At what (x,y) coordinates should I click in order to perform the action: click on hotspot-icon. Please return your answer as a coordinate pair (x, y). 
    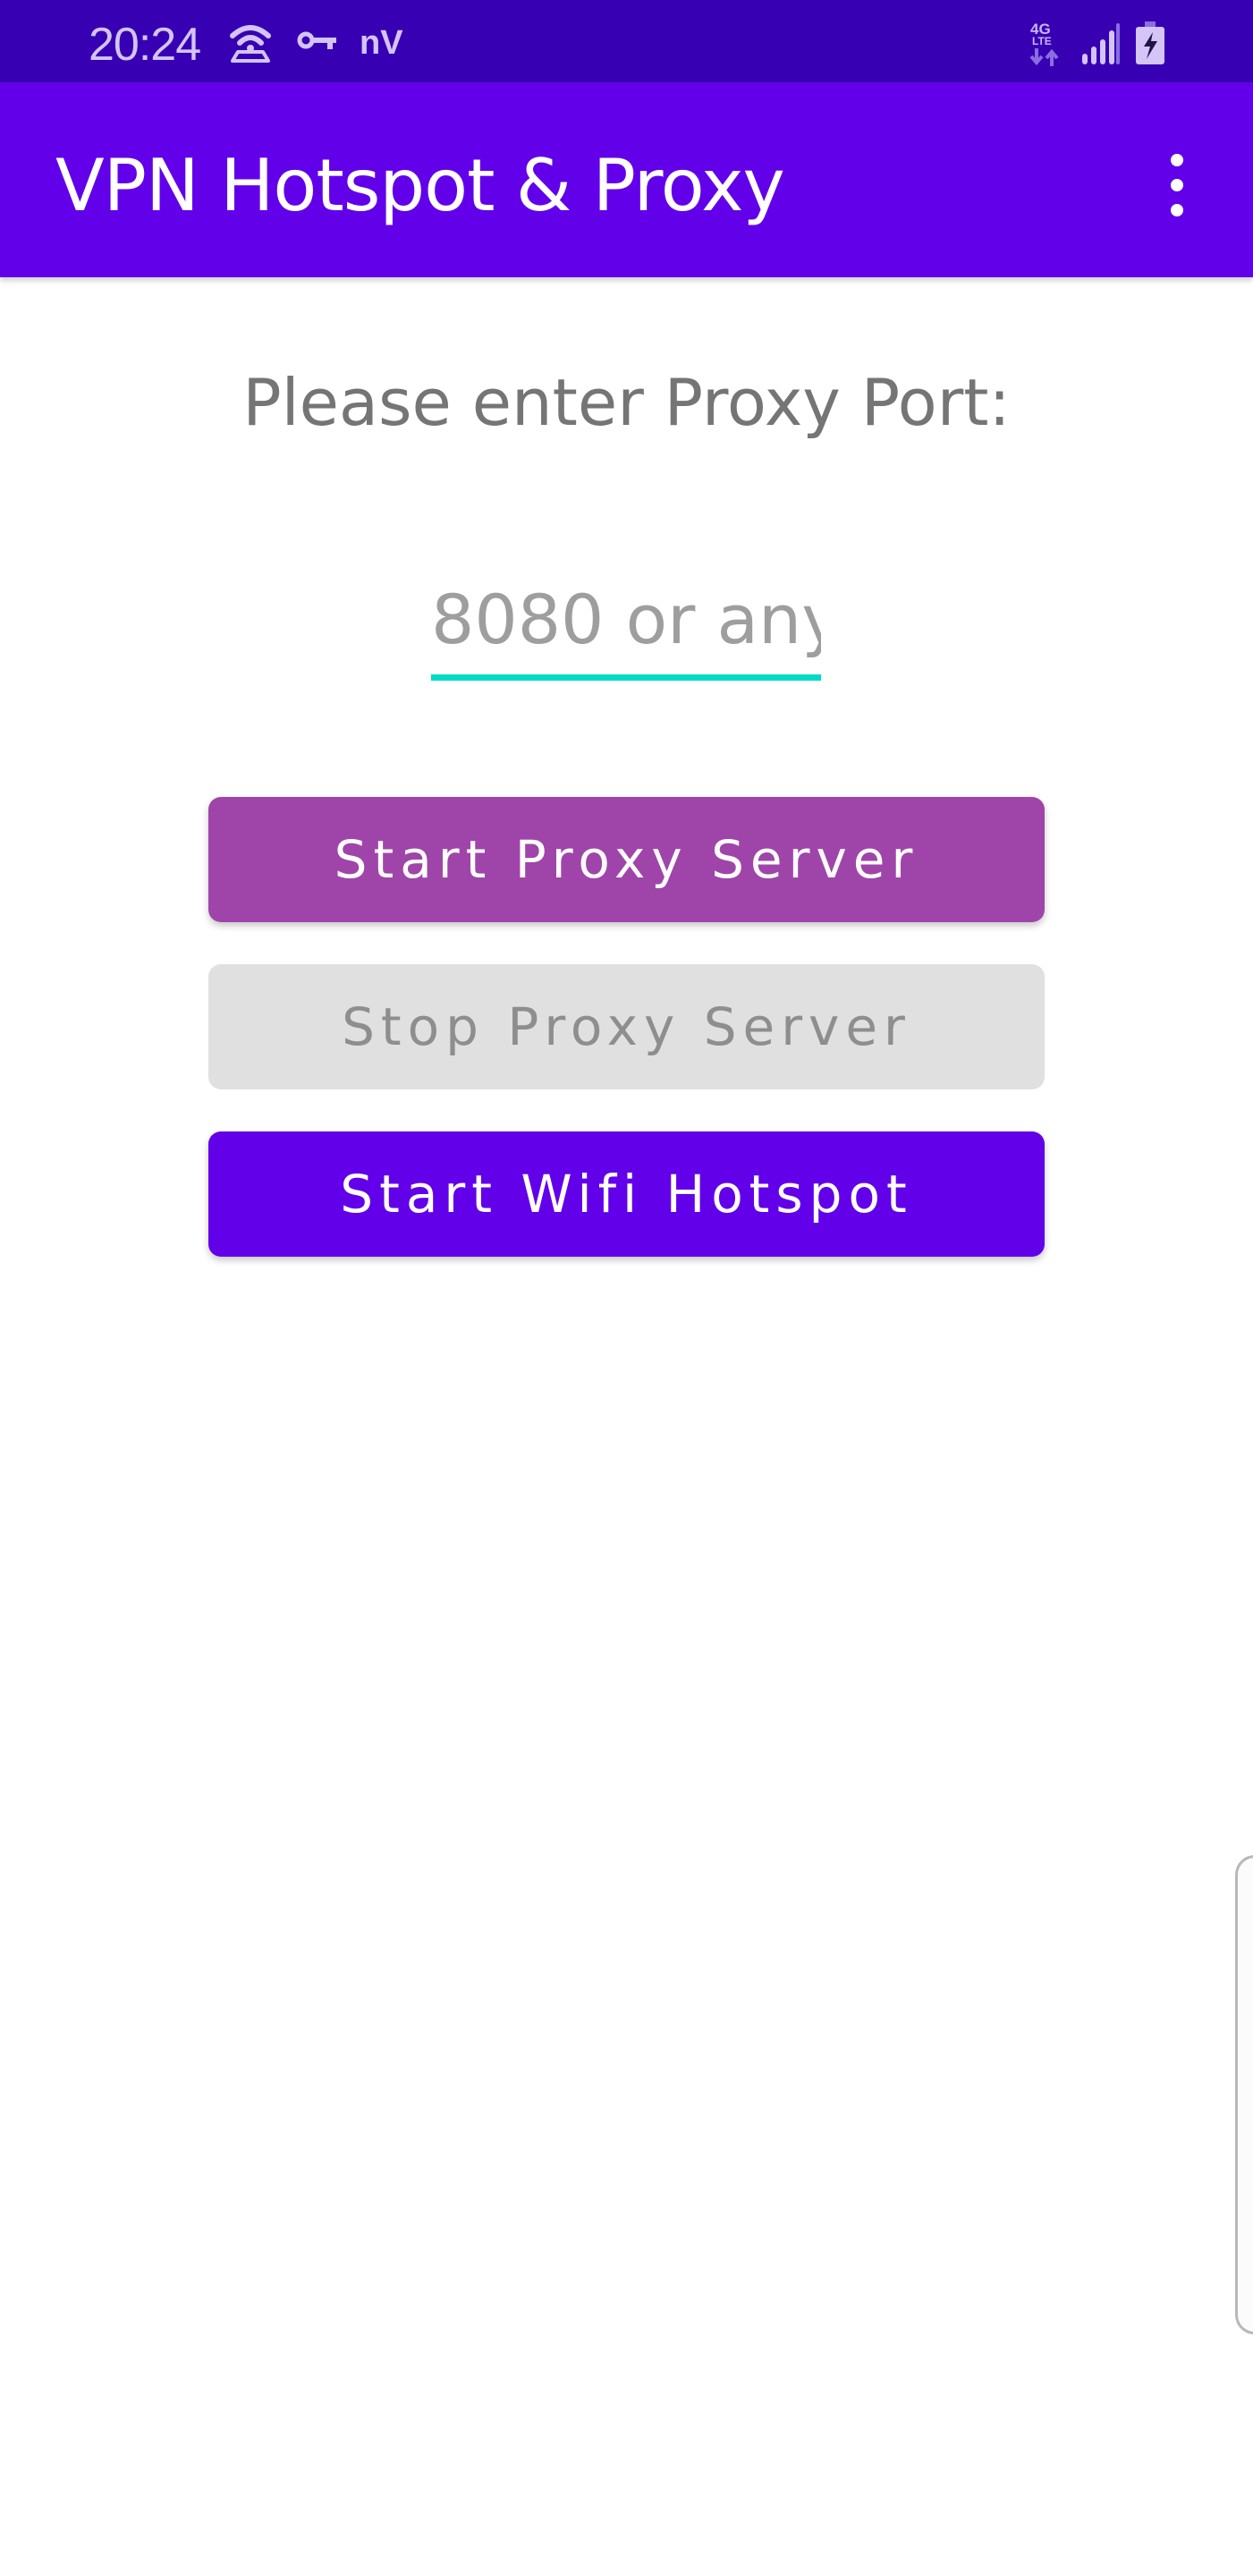
    Looking at the image, I should click on (251, 44).